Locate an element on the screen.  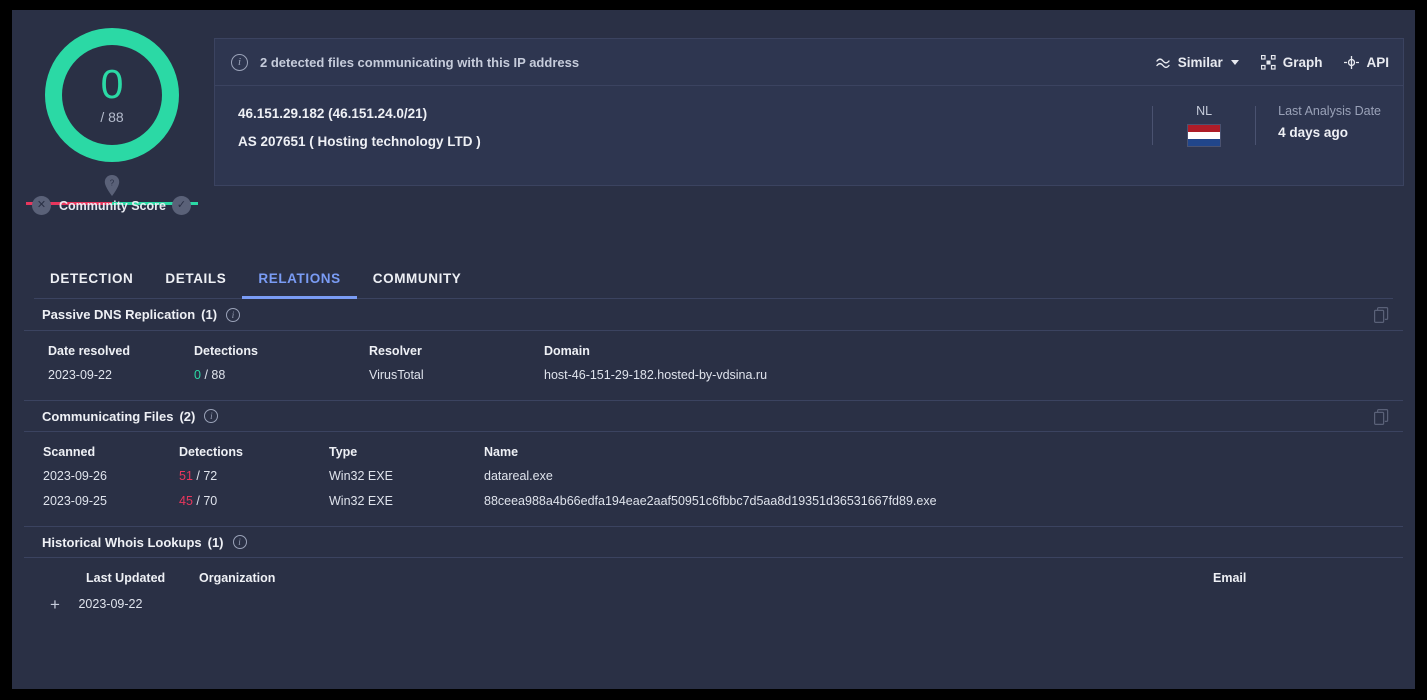
passive-dns-title: Passive DNS Replication is located at coordinates (119, 314).